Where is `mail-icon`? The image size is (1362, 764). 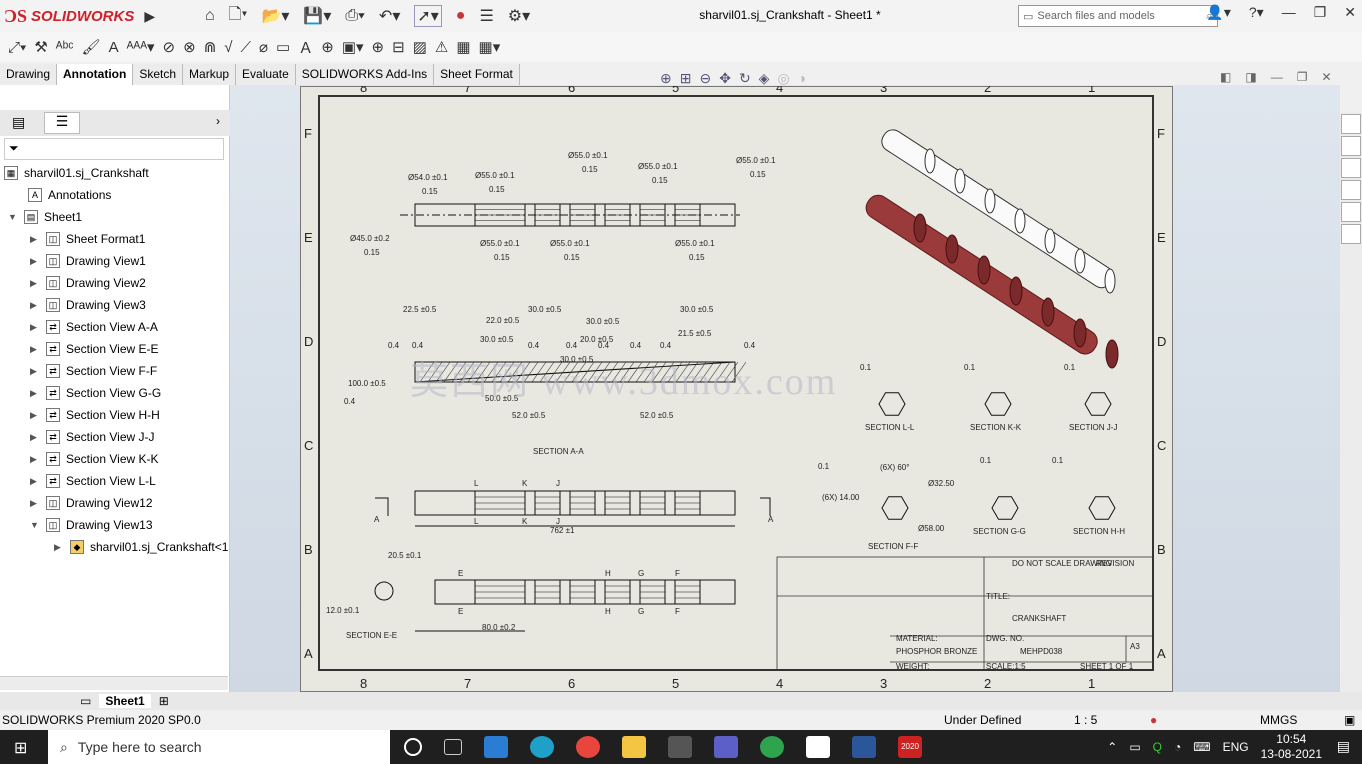 mail-icon is located at coordinates (496, 747).